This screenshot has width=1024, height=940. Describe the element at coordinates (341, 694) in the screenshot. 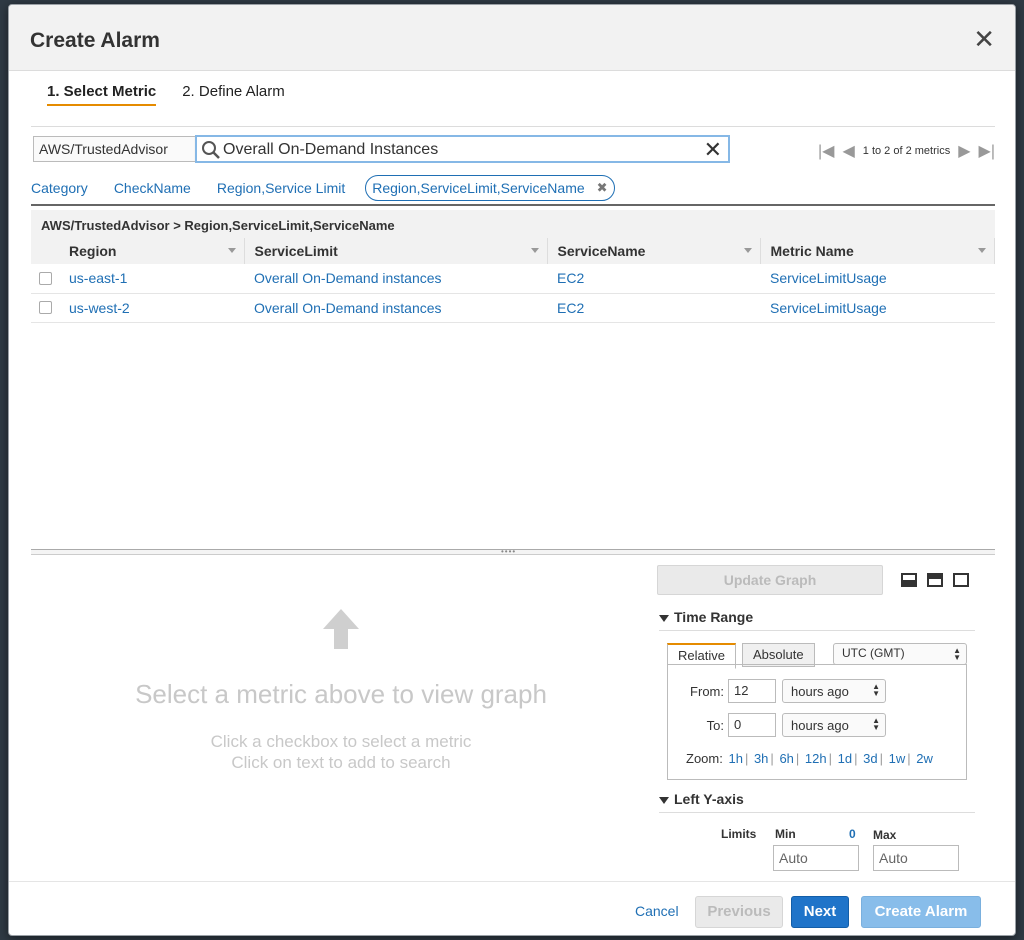

I see `placeholder-title: Select a metric above to view graph` at that location.